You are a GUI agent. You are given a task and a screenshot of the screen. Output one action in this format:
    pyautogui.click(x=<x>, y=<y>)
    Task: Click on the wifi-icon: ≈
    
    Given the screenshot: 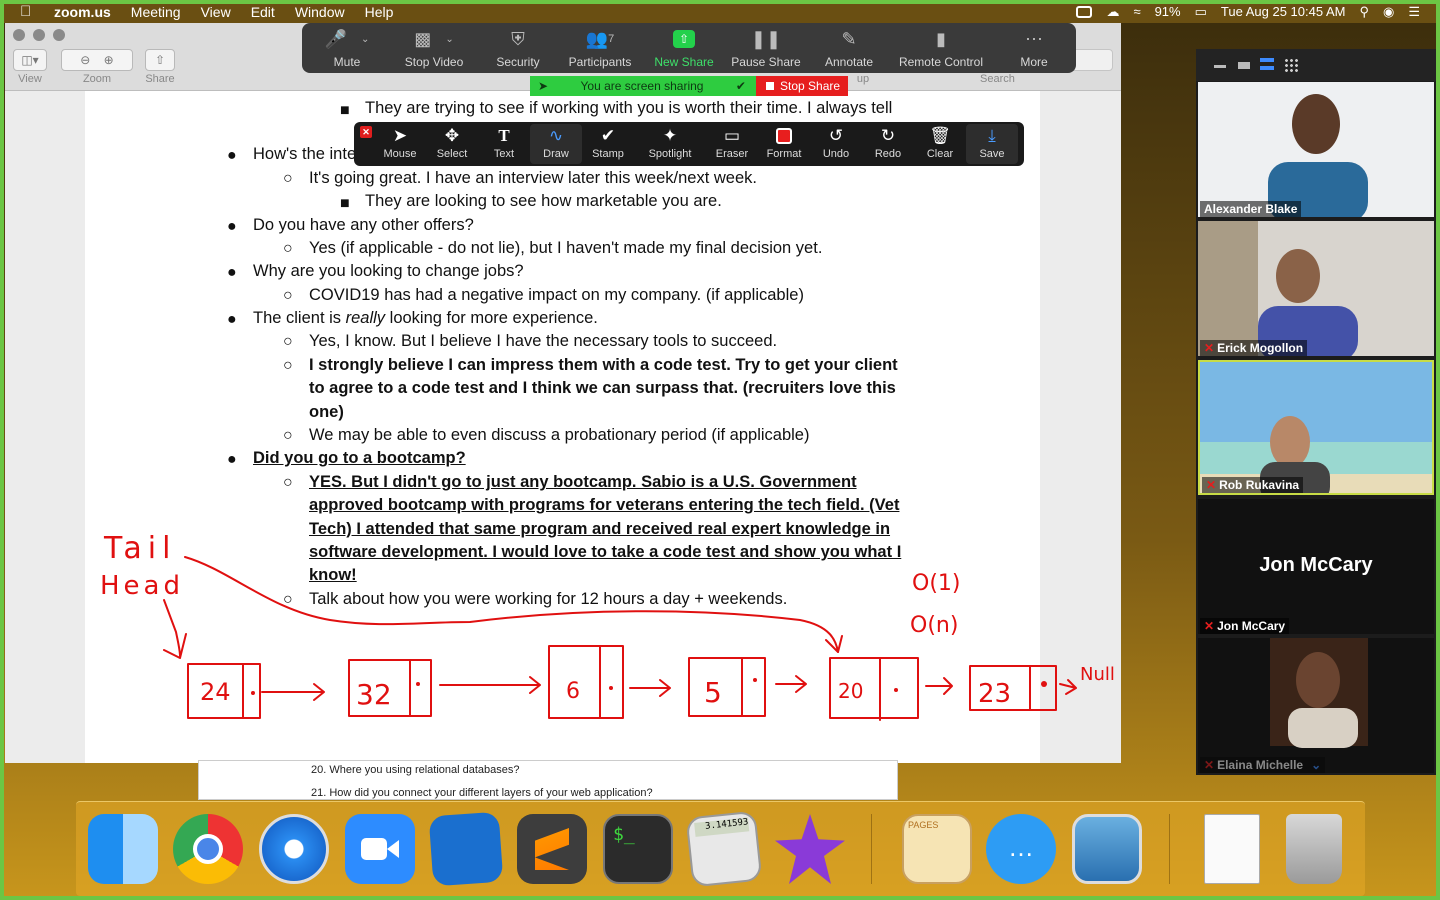 What is the action you would take?
    pyautogui.click(x=1136, y=11)
    